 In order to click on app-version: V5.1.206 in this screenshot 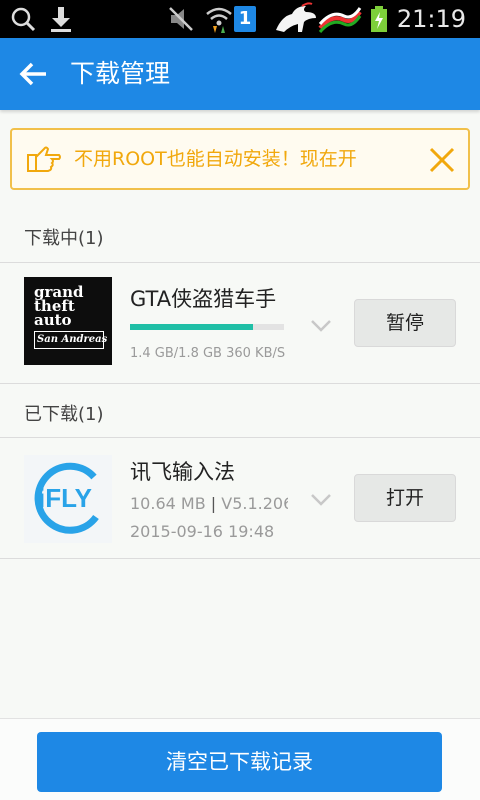, I will do `click(254, 503)`.